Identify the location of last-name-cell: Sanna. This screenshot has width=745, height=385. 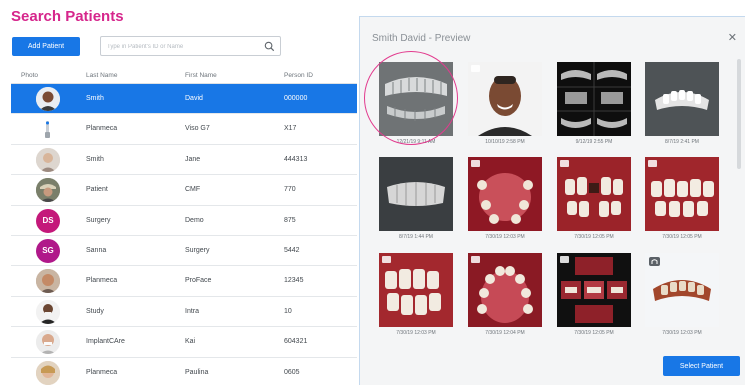
(96, 250).